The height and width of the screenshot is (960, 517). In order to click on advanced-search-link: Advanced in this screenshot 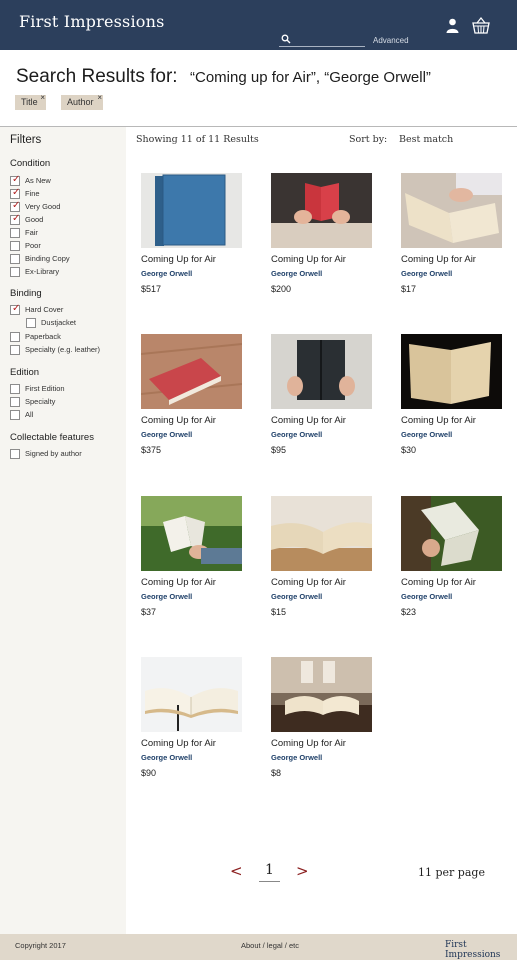, I will do `click(391, 40)`.